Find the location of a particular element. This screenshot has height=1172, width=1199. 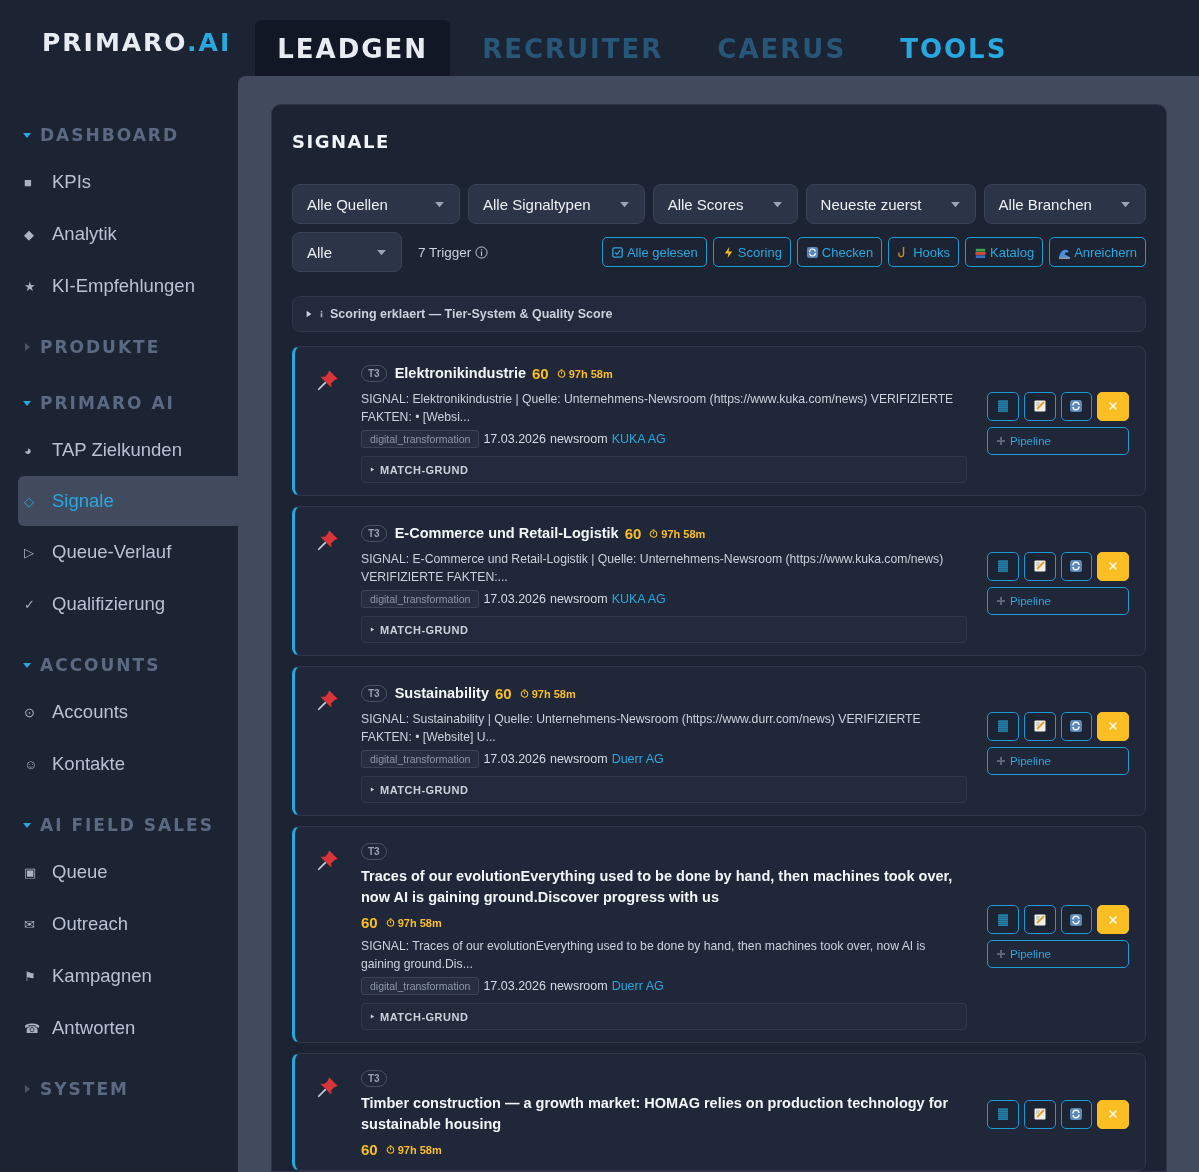

filter-dropdown: Neueste zuerst is located at coordinates (890, 204).